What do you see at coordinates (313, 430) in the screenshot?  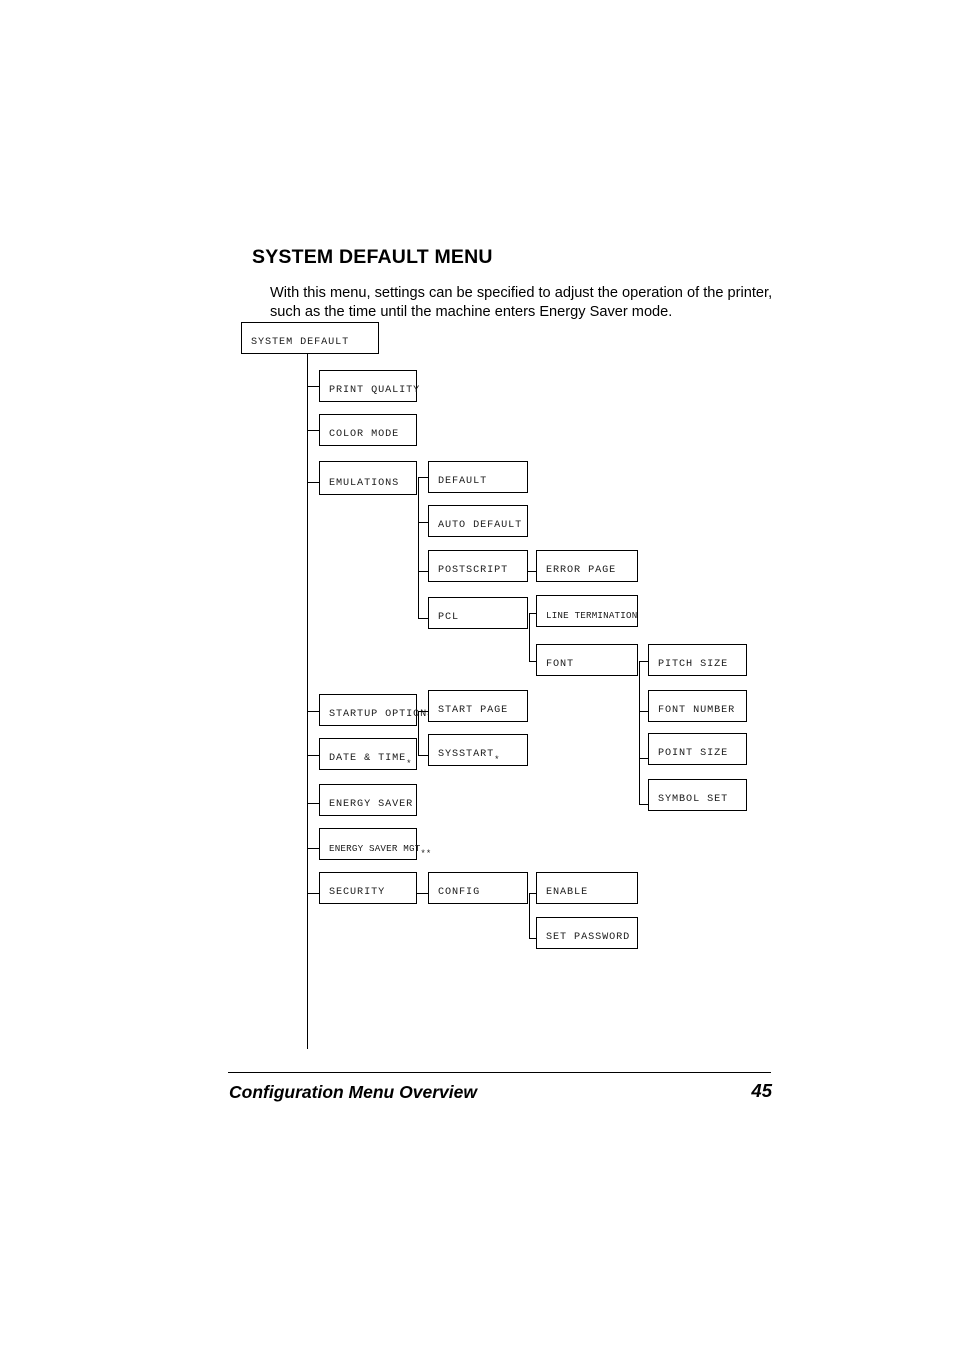 I see `connector-color-mode` at bounding box center [313, 430].